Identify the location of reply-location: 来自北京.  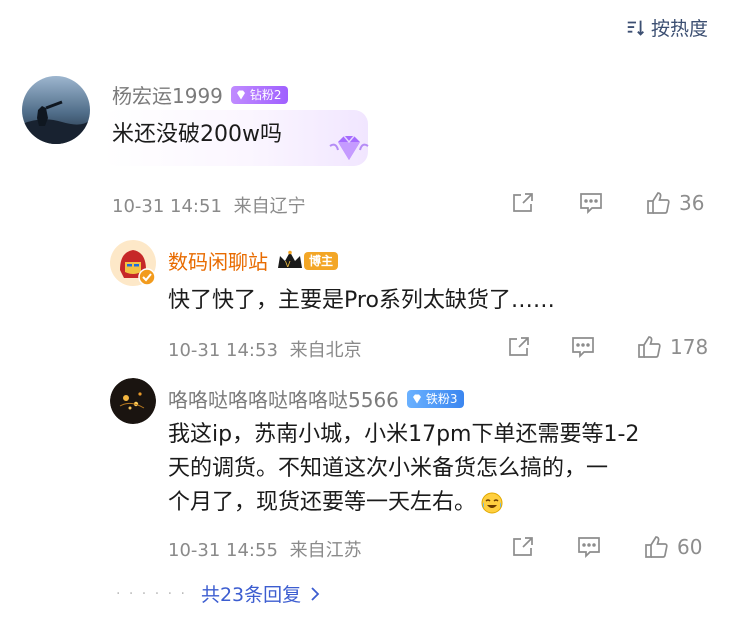
(325, 350).